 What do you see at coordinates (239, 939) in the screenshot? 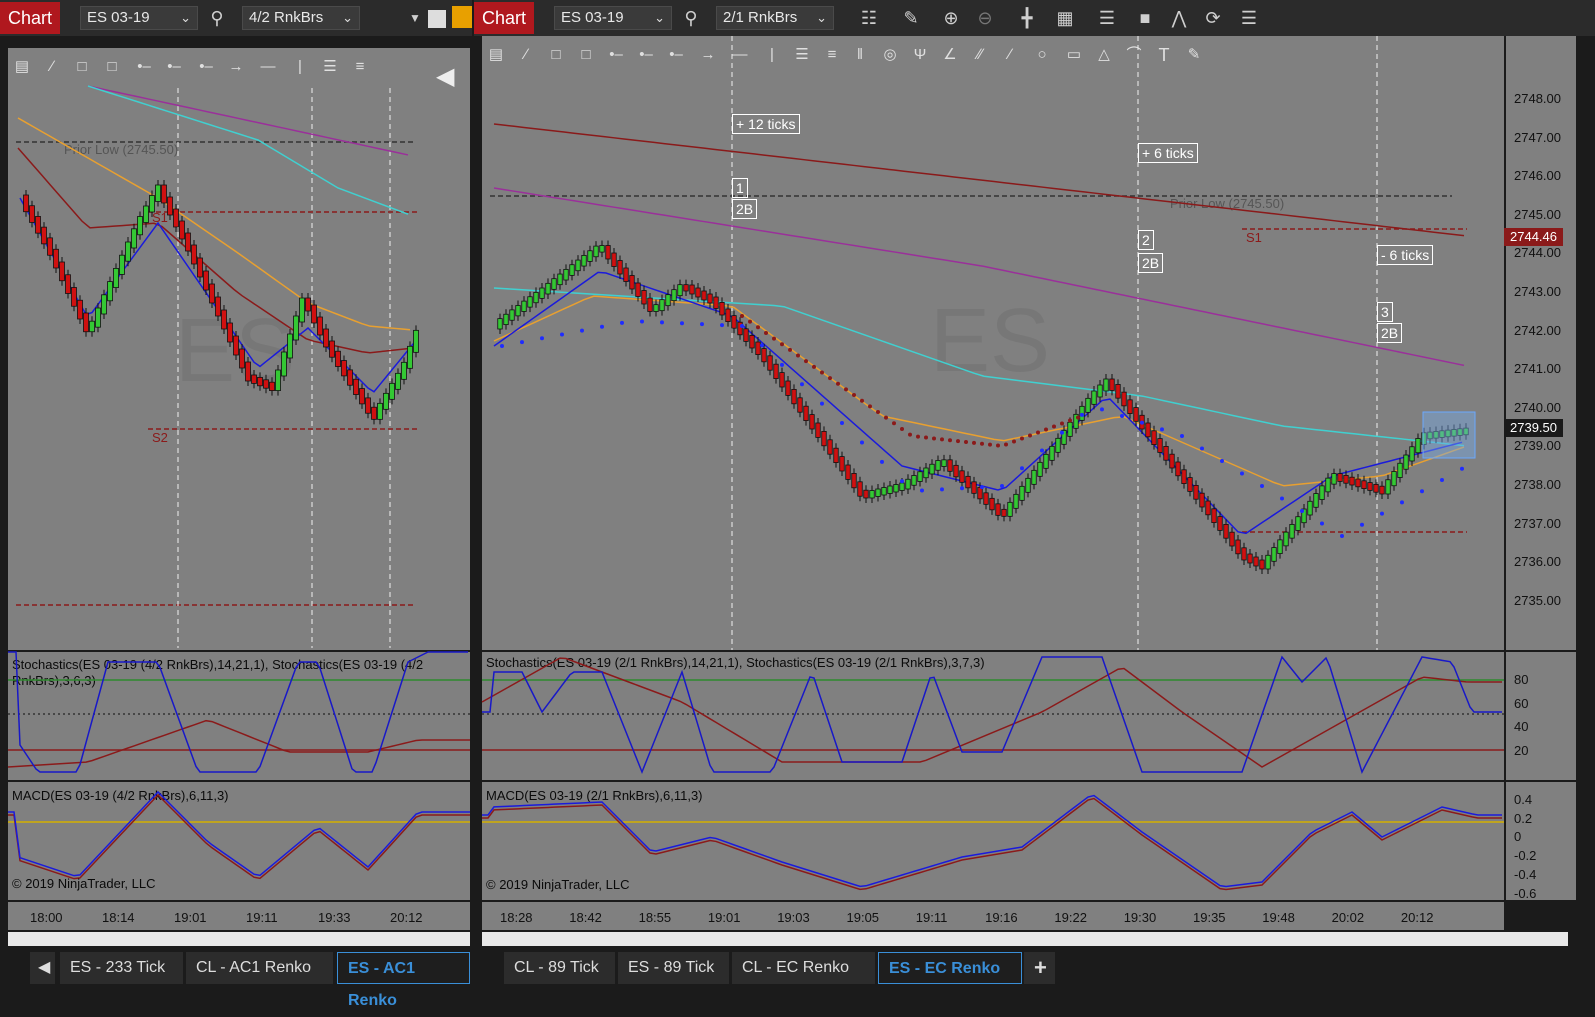
I see `left-horizontal-scrollbar` at bounding box center [239, 939].